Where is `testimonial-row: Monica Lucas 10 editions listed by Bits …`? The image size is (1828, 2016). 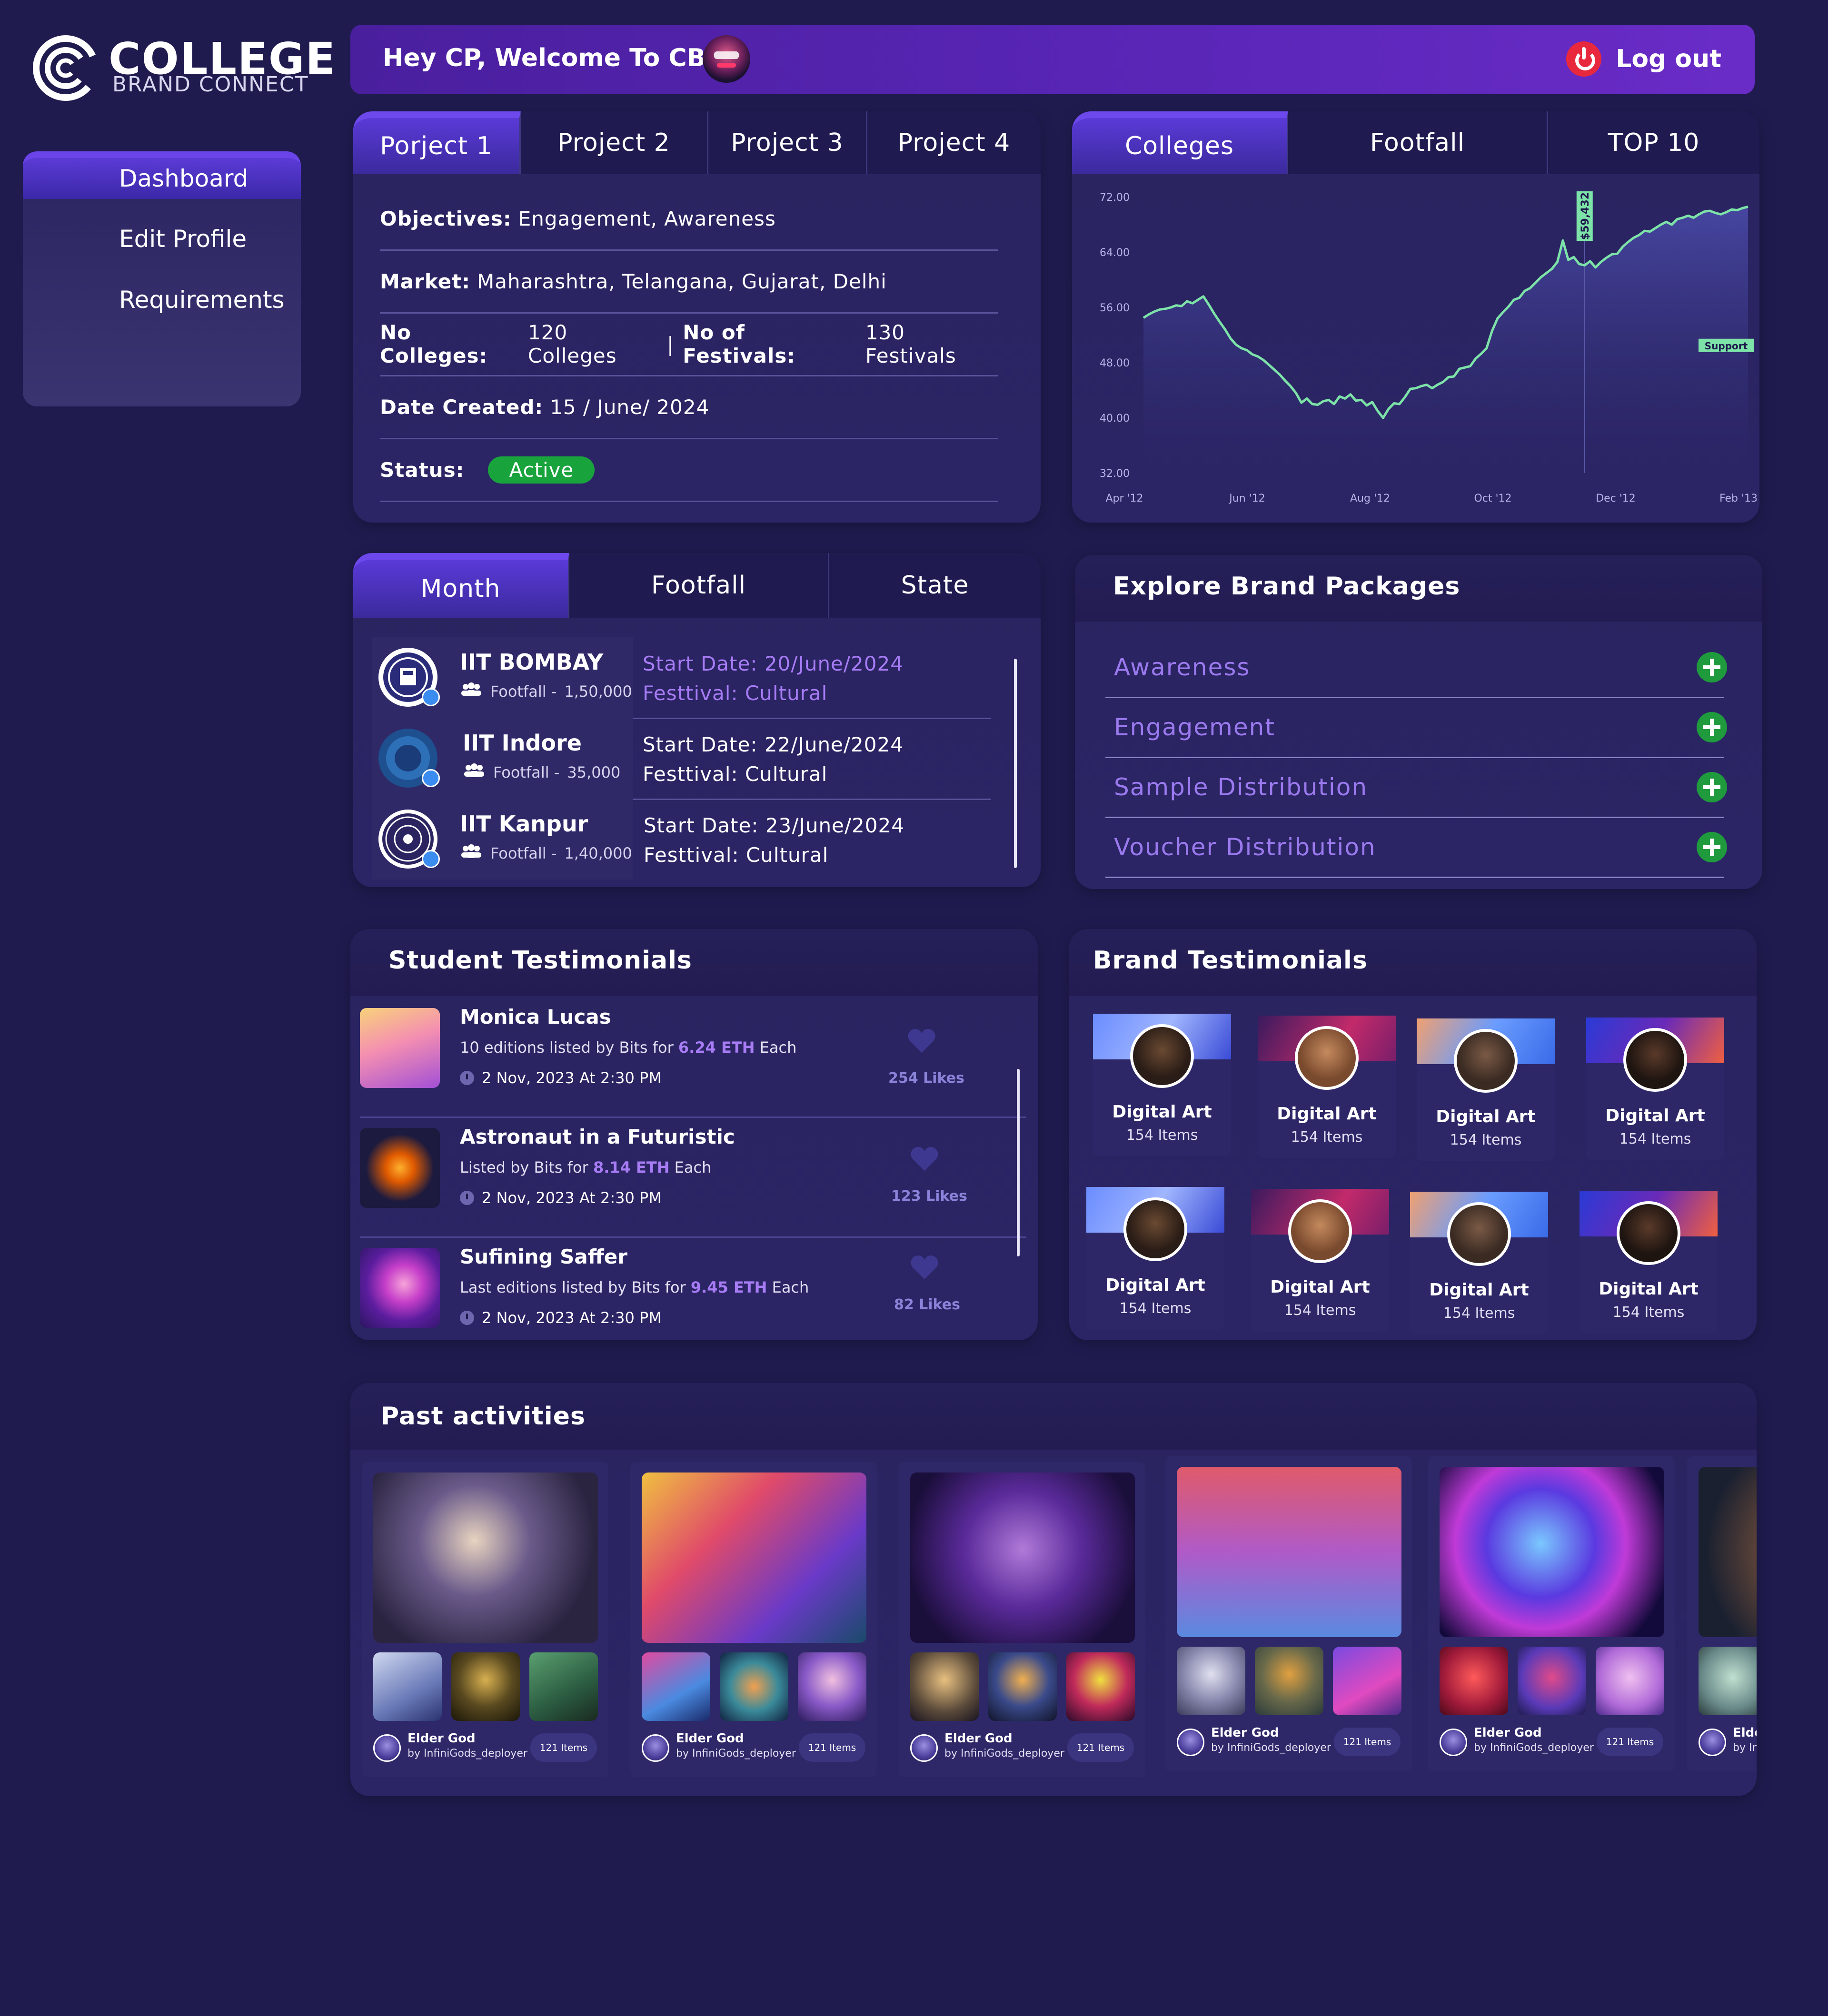
testimonial-row: Monica Lucas 10 editions listed by Bits … is located at coordinates (693, 1057).